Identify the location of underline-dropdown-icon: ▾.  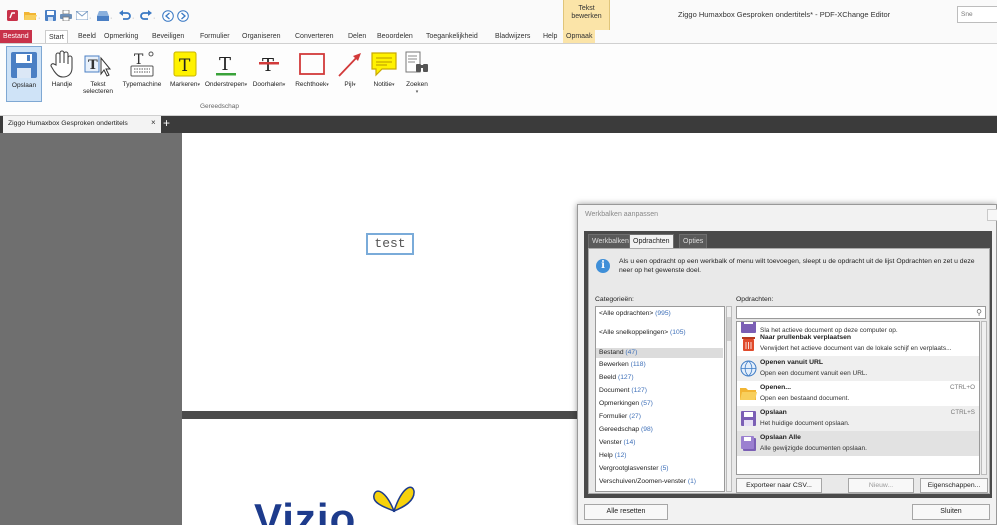
(246, 85).